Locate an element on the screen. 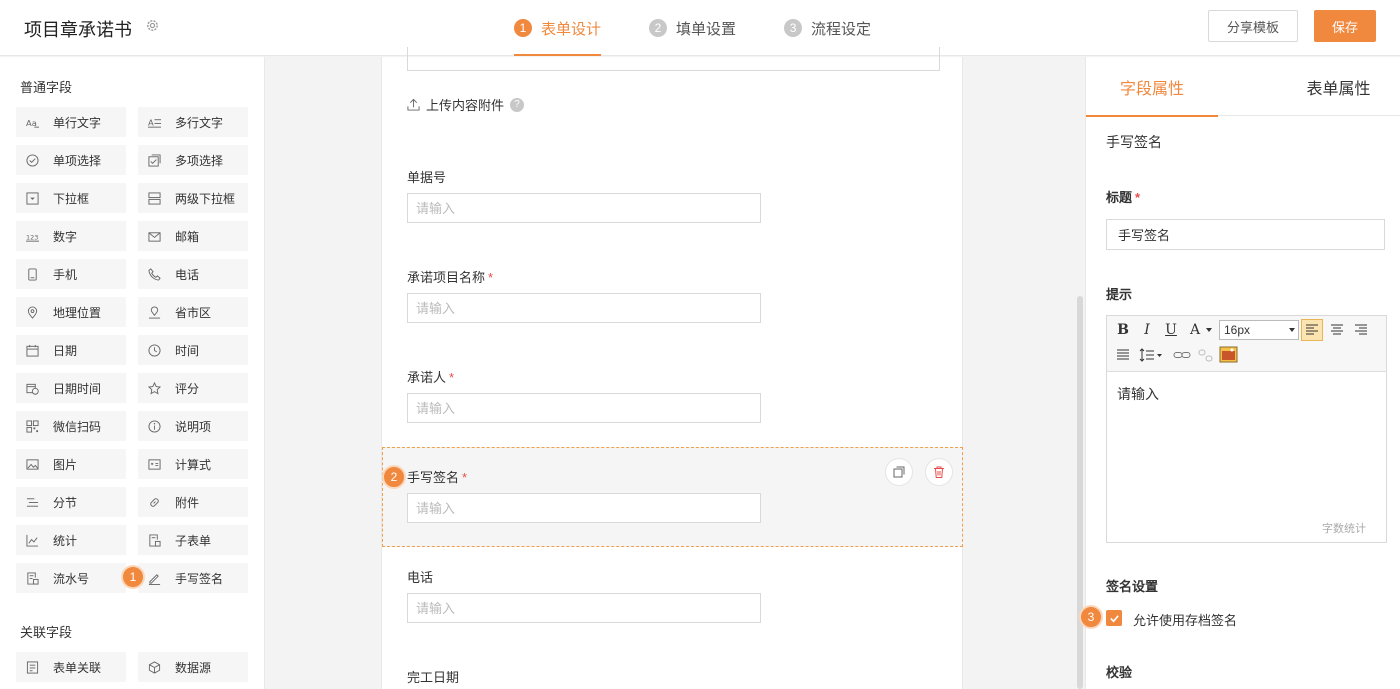  field-single-line: Aa 单行文字 is located at coordinates (71, 122).